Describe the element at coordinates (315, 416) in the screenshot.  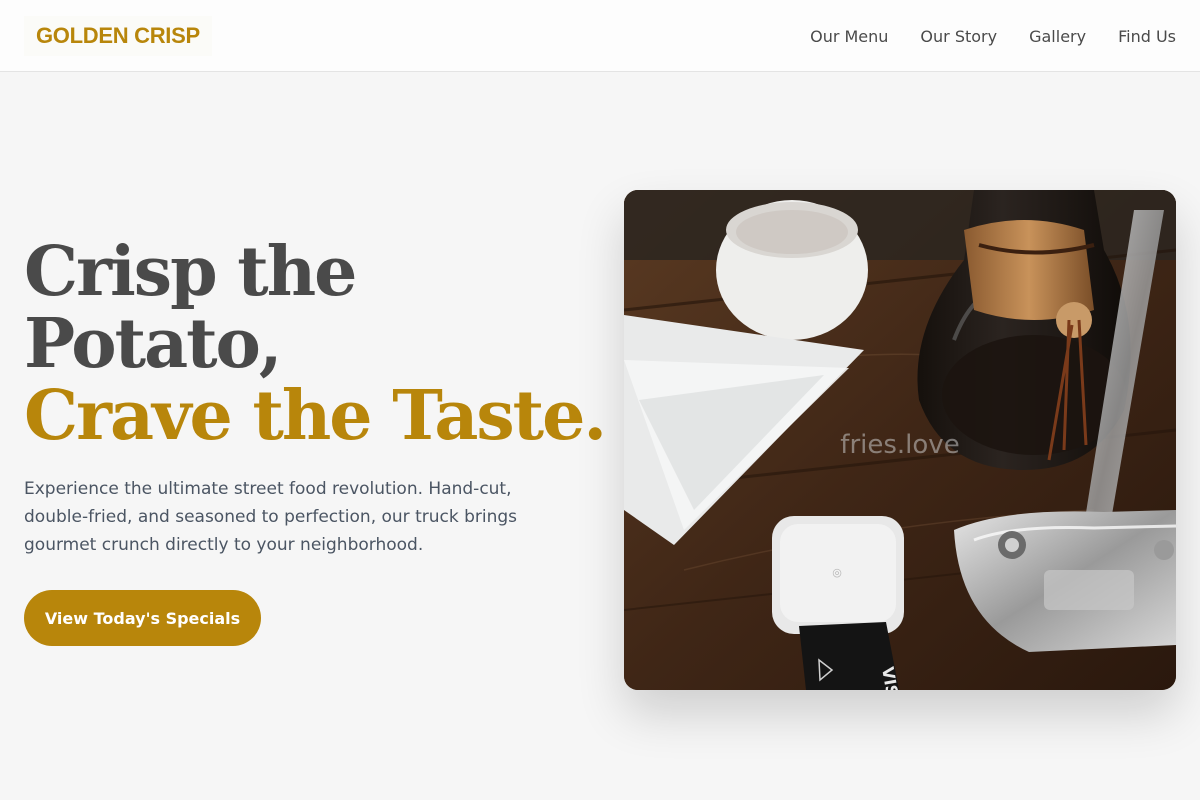
I see `hero-title-accent-line: Crave the Taste.` at that location.